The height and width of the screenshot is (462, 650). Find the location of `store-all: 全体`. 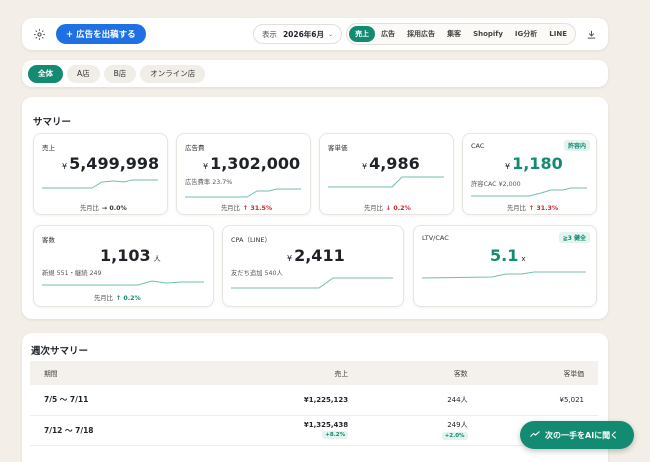

store-all: 全体 is located at coordinates (45, 73).